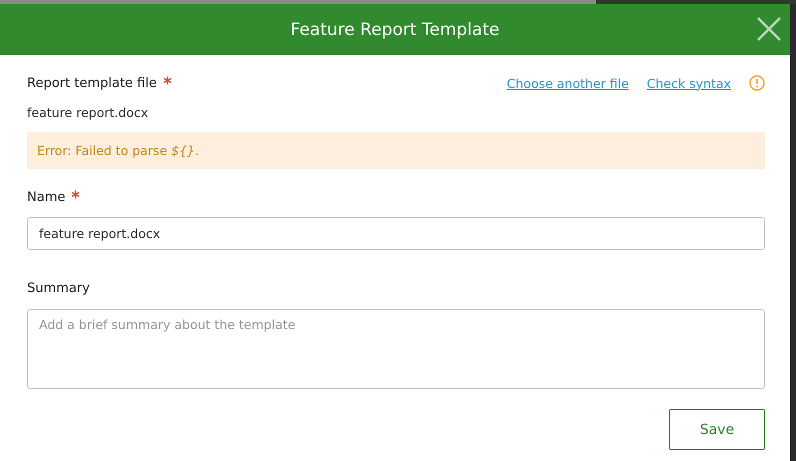 This screenshot has height=461, width=796. Describe the element at coordinates (396, 233) in the screenshot. I see `name-field: feature report.docx` at that location.